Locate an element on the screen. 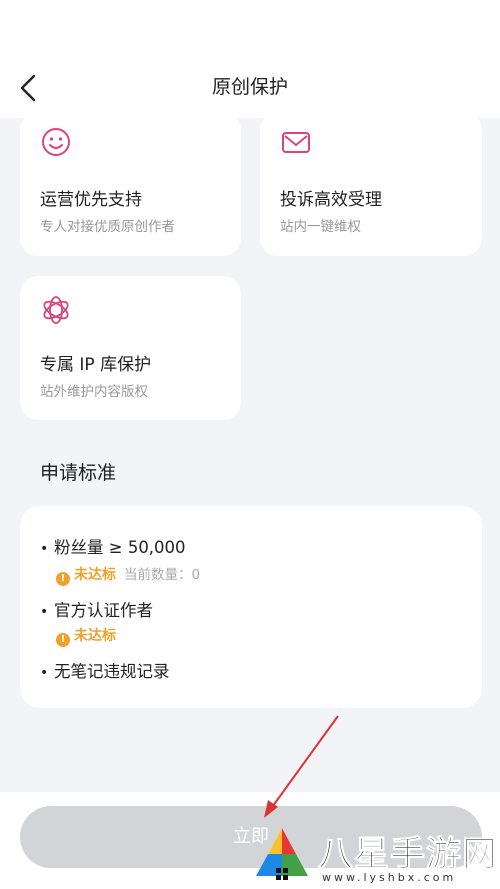 The image size is (500, 889). requirement-status: ! 未达标 当前数量：0 is located at coordinates (128, 574).